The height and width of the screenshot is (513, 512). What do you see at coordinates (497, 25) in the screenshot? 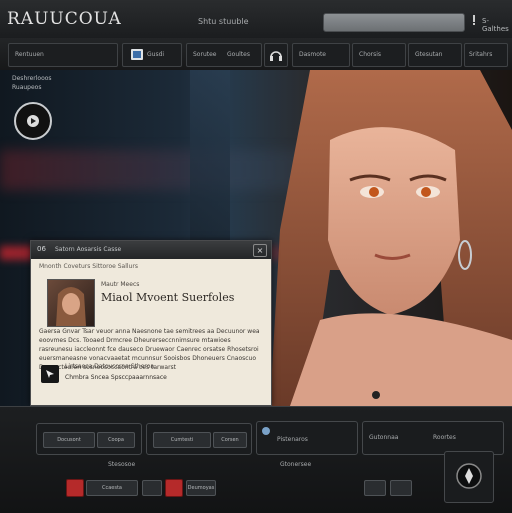
I see `top-right-label: S-Galthes` at bounding box center [497, 25].